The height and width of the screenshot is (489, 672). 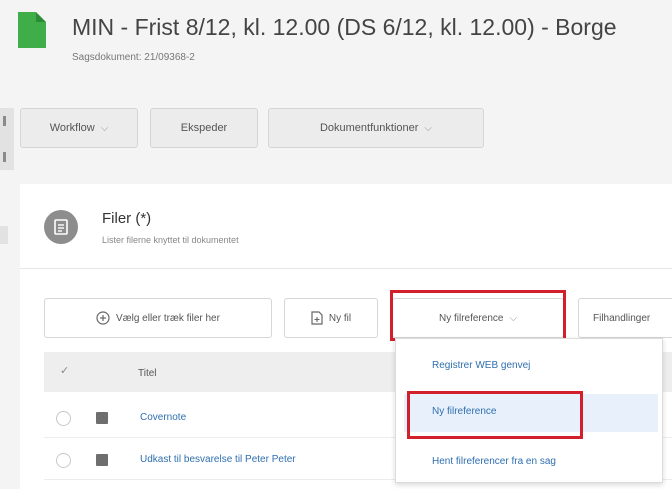 I want to click on dokumentfunktioner-label: Dokumentfunktioner, so click(x=369, y=128).